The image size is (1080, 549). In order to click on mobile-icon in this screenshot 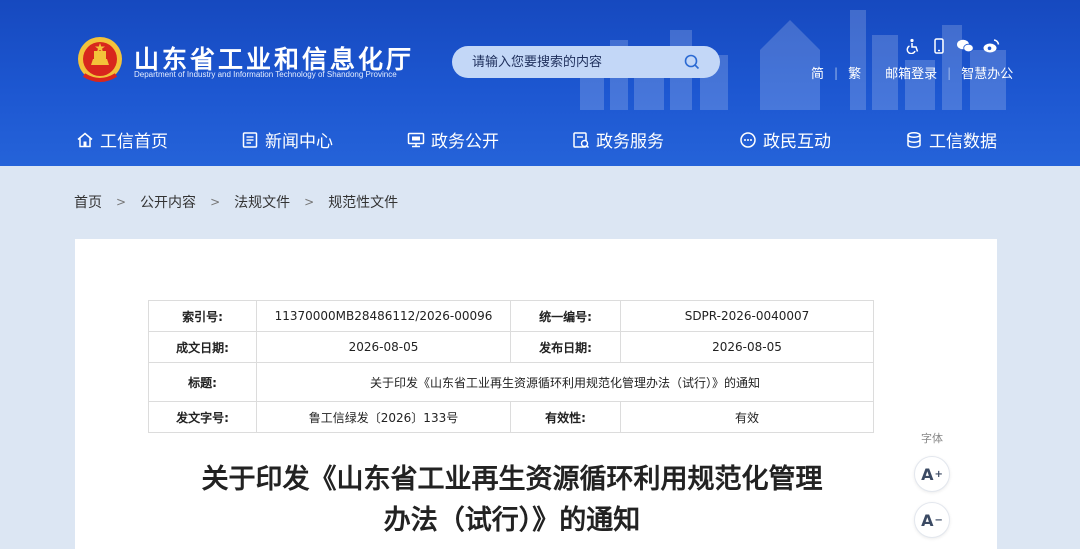, I will do `click(939, 46)`.